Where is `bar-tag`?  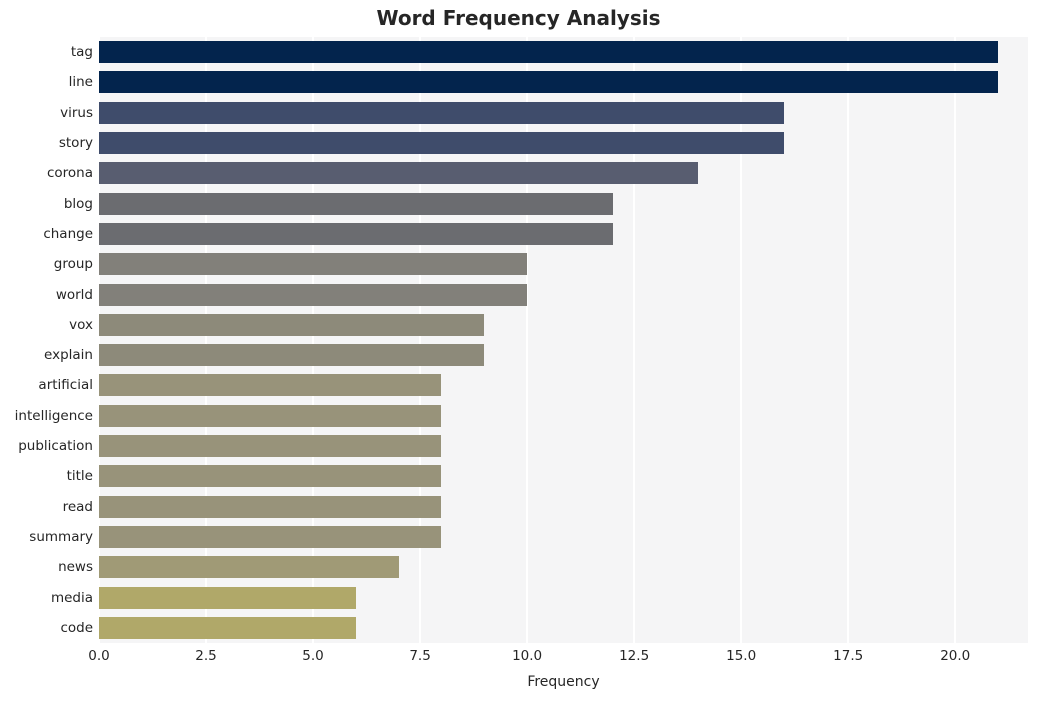 bar-tag is located at coordinates (549, 52).